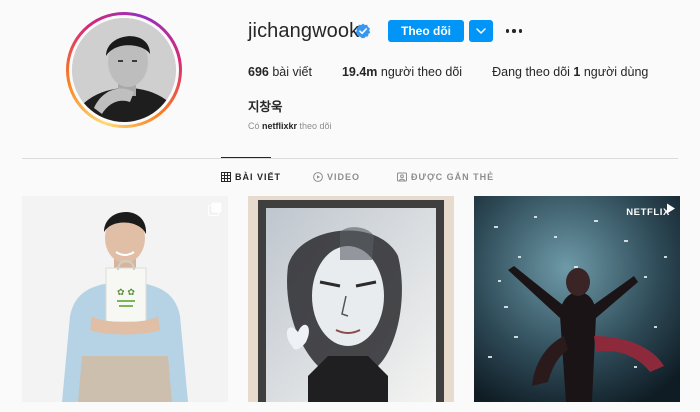  I want to click on post-image-framed-artwork, so click(351, 299).